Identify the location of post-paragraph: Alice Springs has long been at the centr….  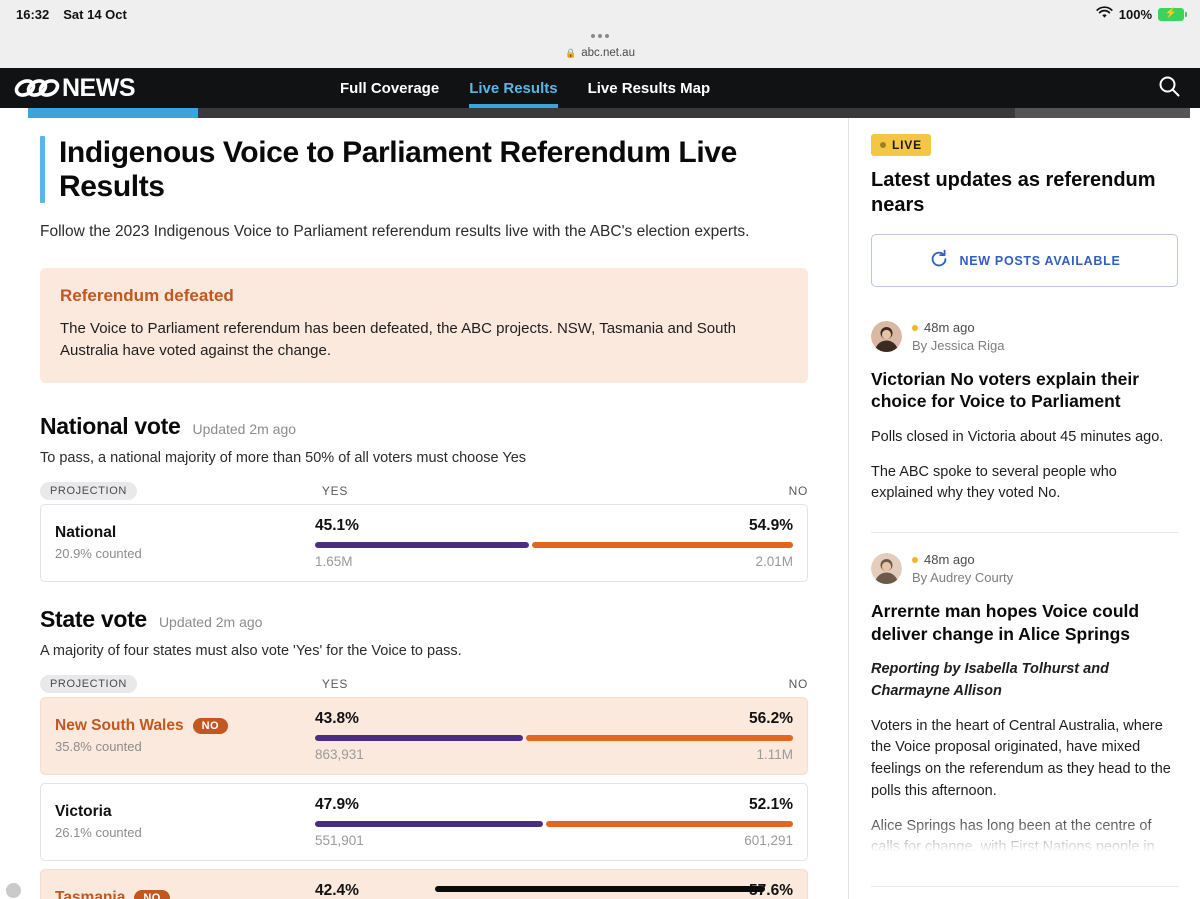
(1024, 836).